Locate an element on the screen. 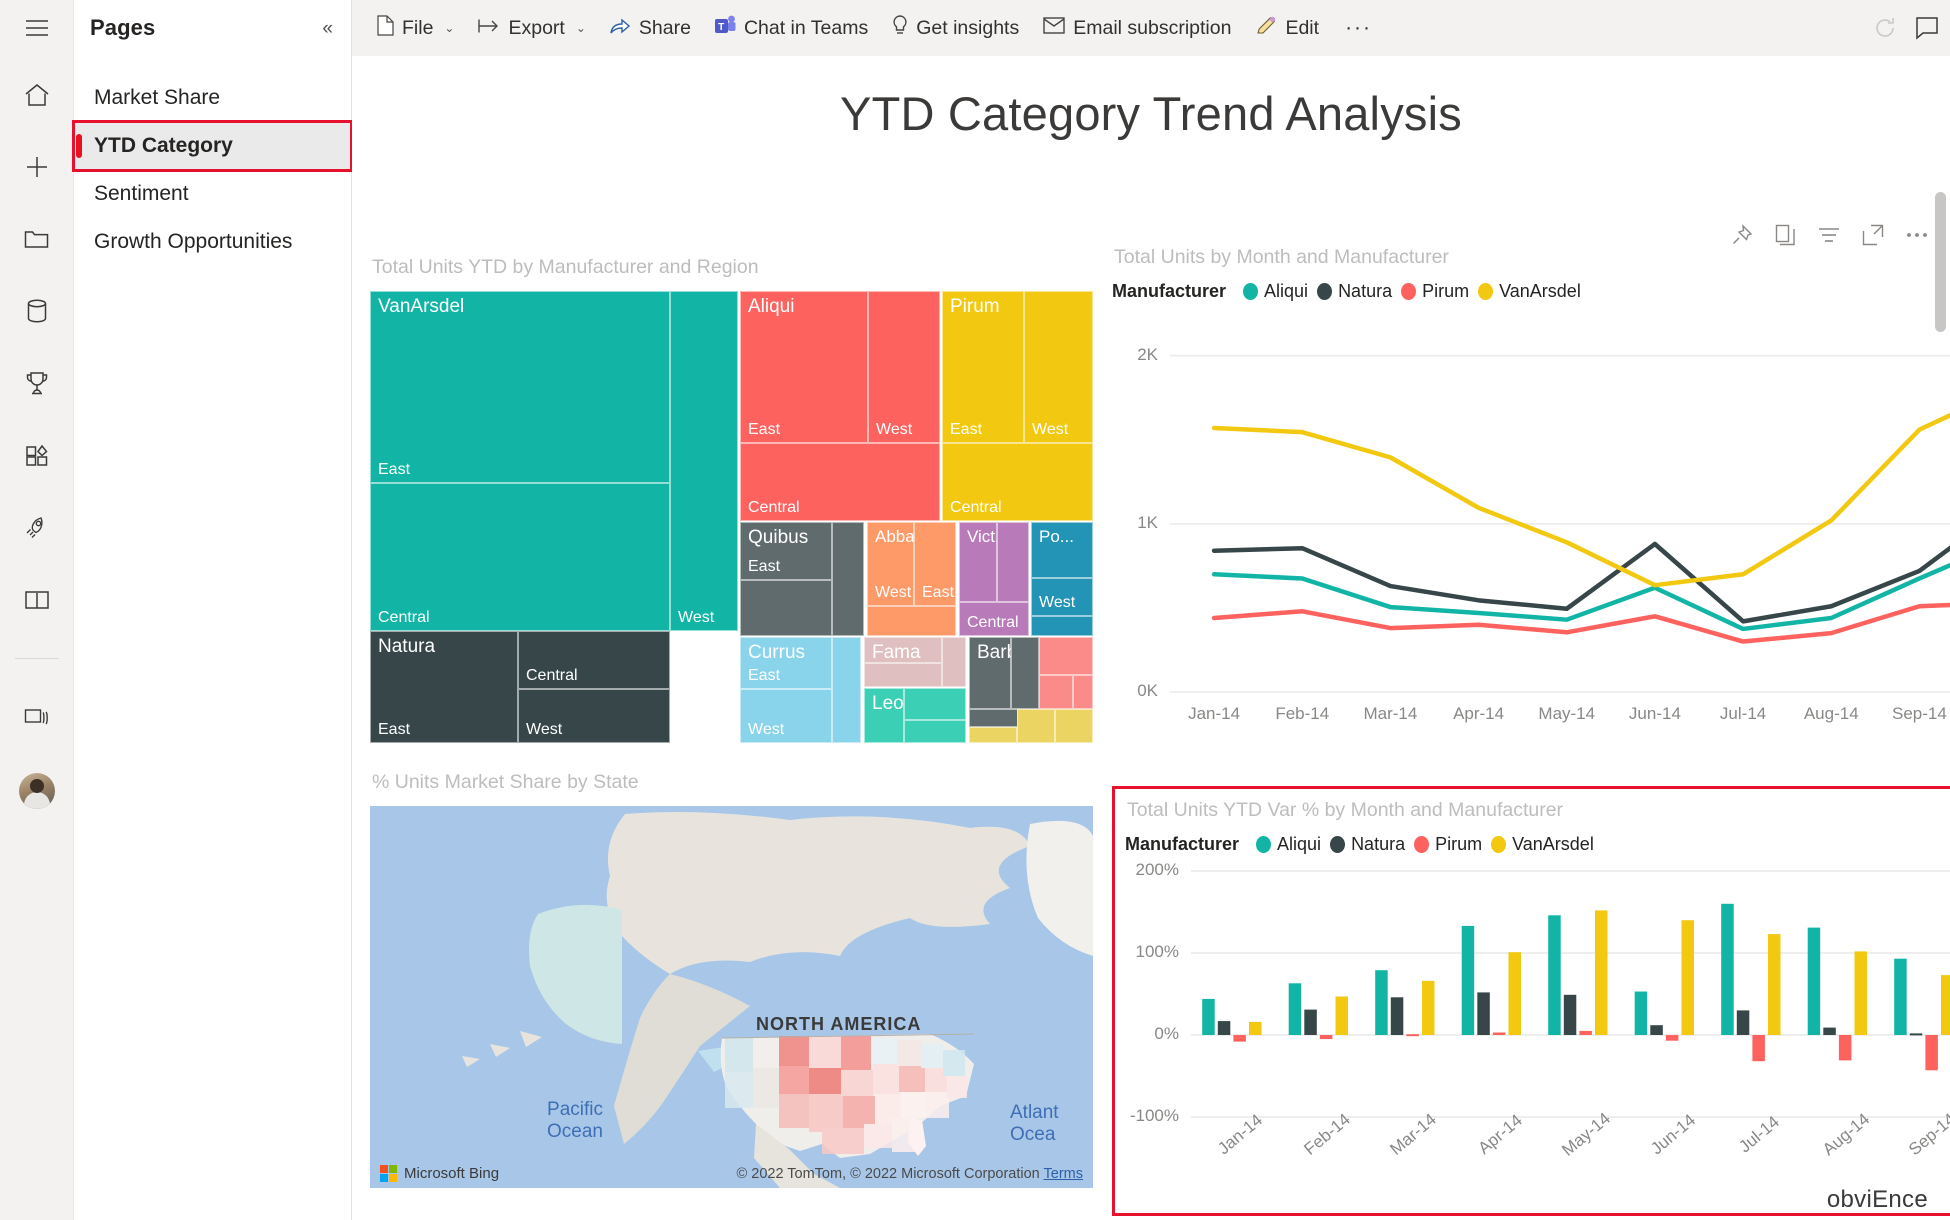  treemap-manufacturer-label: Aliqui is located at coordinates (771, 306).